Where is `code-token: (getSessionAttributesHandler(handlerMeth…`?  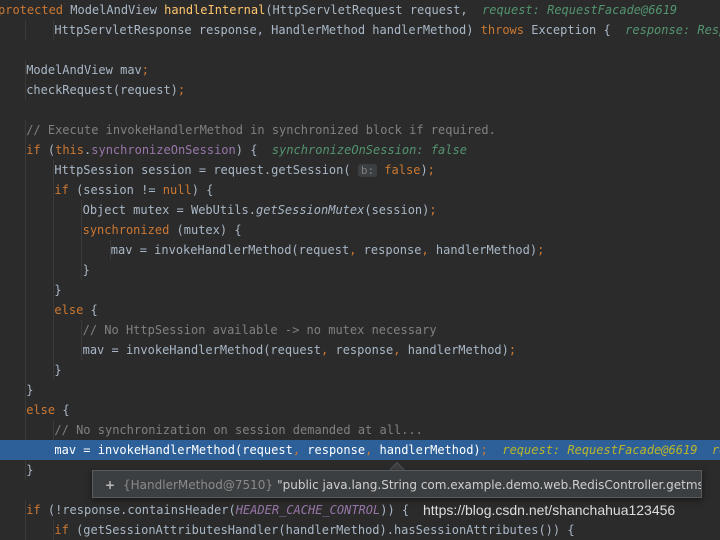 code-token: (getSessionAttributesHandler(handlerMeth… is located at coordinates (325, 530).